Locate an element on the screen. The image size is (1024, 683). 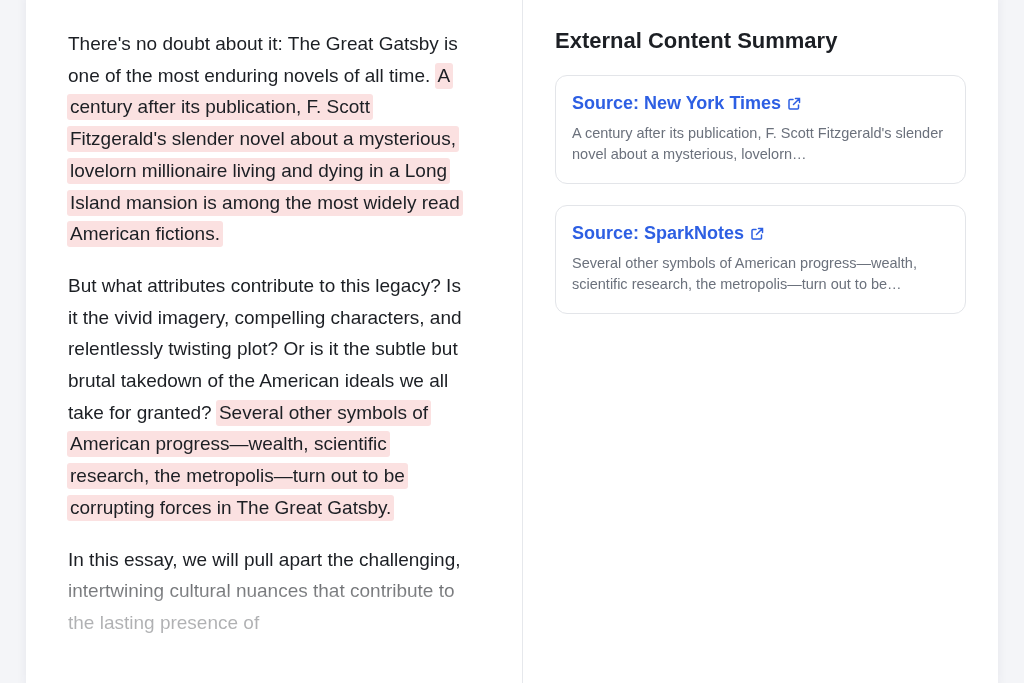
essay-paragraph: But what attributes contribute to this legacy? Is it the vivid imagery, compelling characters, and relentlessly twisting plot? Or is it the subtle but brutal takedown of the American ideals we all take for granted? Several other symbols of American progress—wealth, scientific research, the metropolis—turn out to be corrupting forces in The Great Gatsby. is located at coordinates (269, 396).